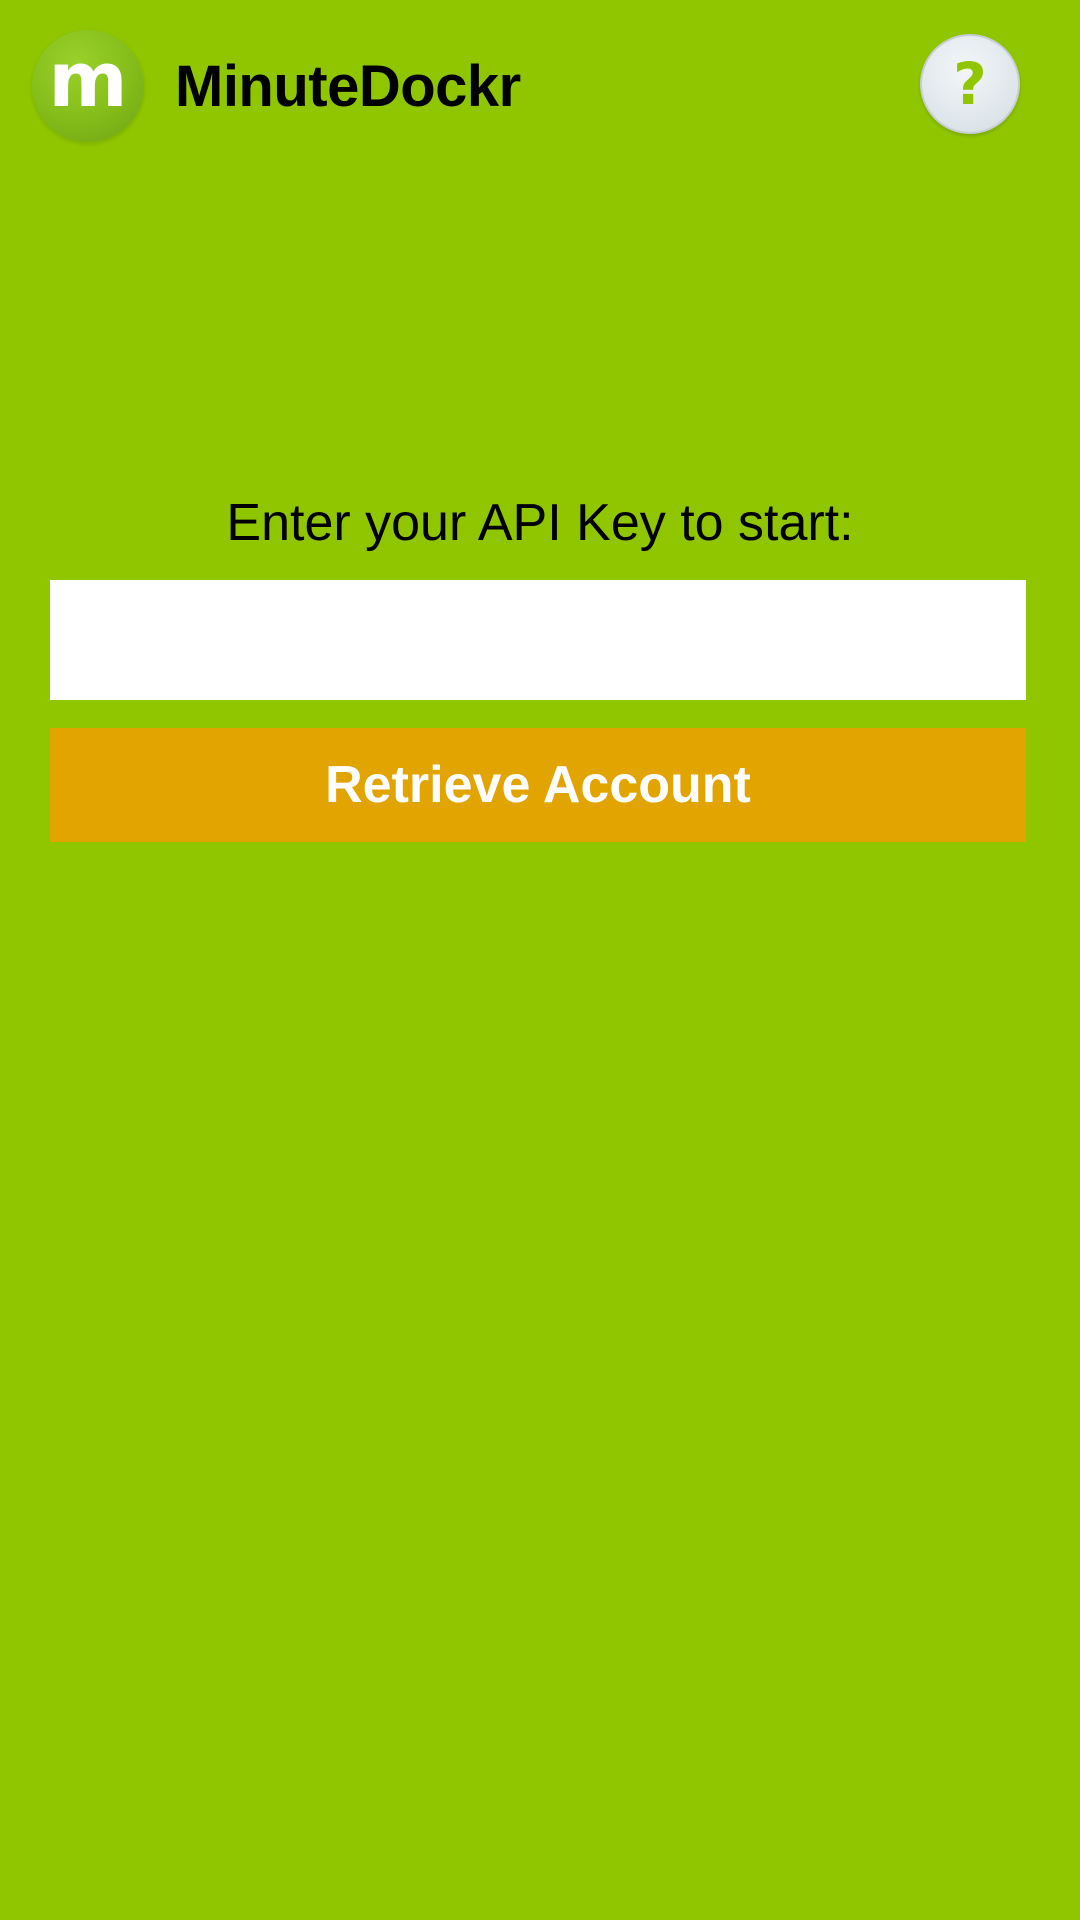  I want to click on logo-letter: m, so click(88, 79).